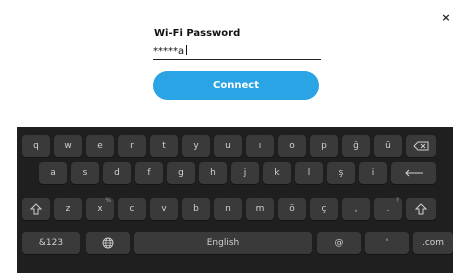 The width and height of the screenshot is (453, 273). What do you see at coordinates (213, 173) in the screenshot?
I see `key-h: h` at bounding box center [213, 173].